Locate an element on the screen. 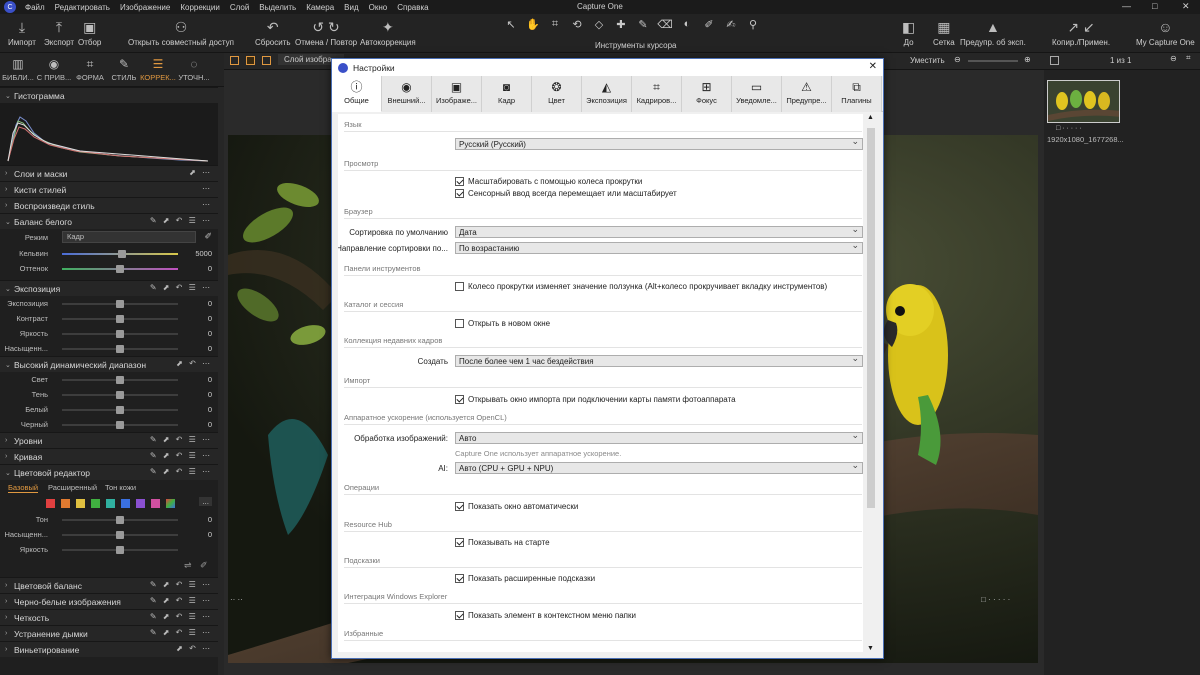 The height and width of the screenshot is (675, 1200). menu-camera: Камера is located at coordinates (320, 7).